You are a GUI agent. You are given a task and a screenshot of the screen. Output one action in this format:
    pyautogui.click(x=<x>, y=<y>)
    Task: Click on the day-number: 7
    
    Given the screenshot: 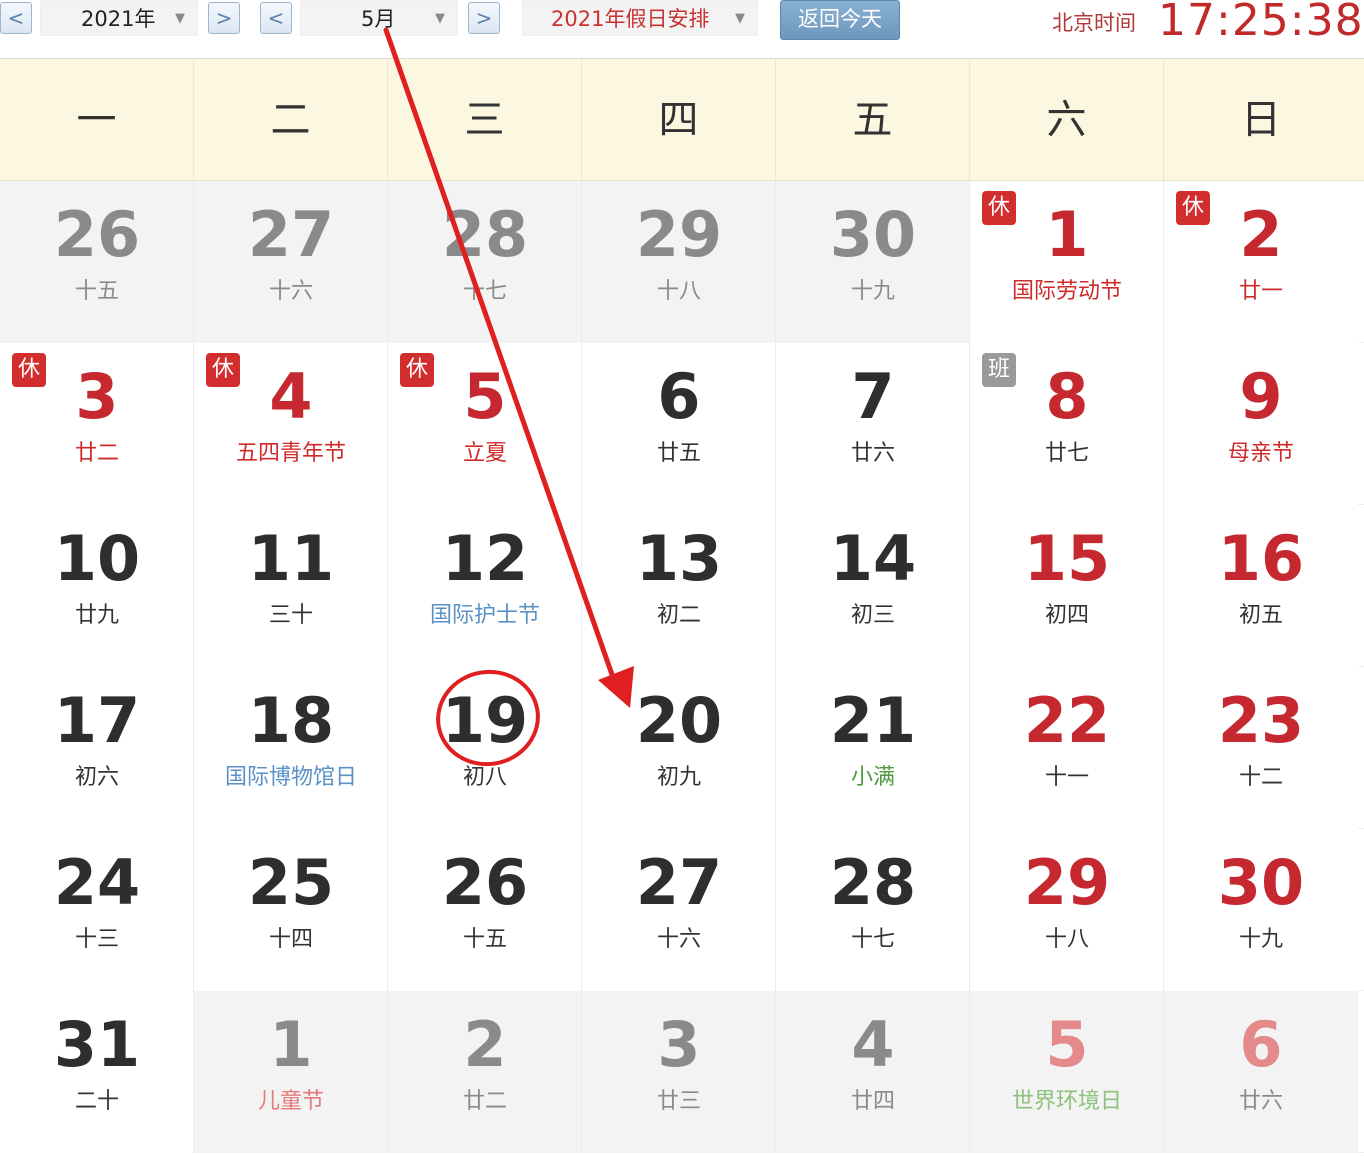 What is the action you would take?
    pyautogui.click(x=873, y=396)
    